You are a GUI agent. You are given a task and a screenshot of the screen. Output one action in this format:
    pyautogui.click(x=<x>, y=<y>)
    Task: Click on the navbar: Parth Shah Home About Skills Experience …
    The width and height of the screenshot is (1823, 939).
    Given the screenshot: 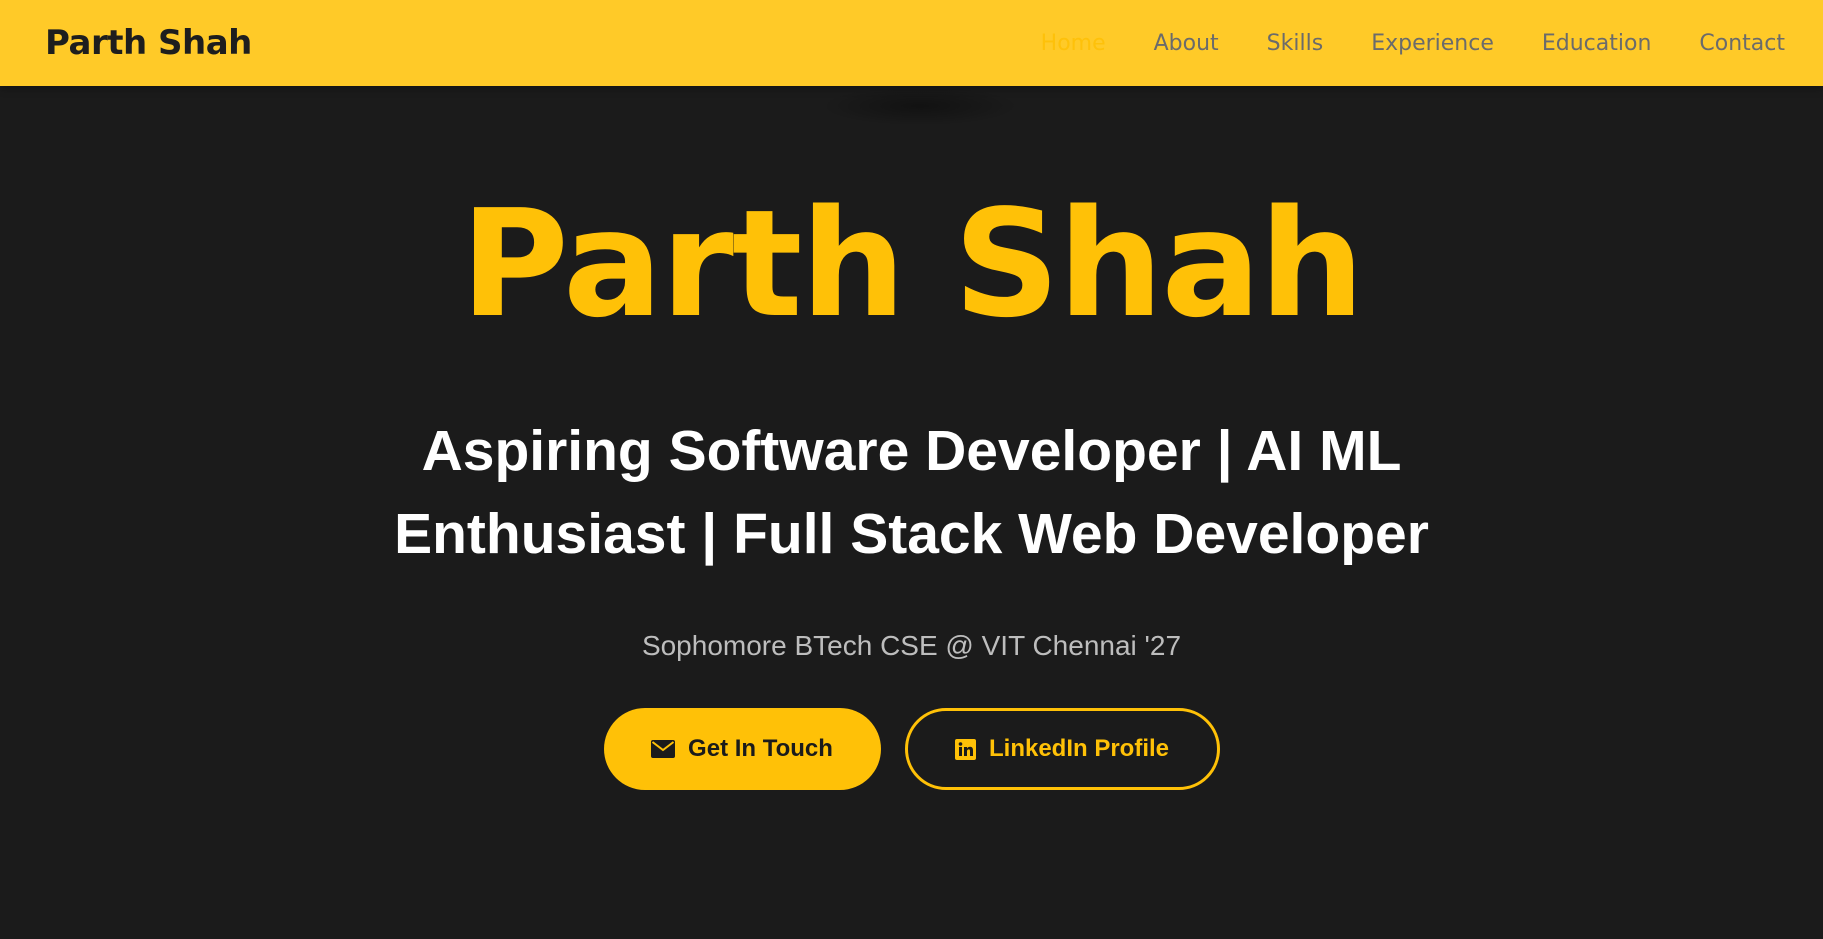 What is the action you would take?
    pyautogui.click(x=911, y=43)
    